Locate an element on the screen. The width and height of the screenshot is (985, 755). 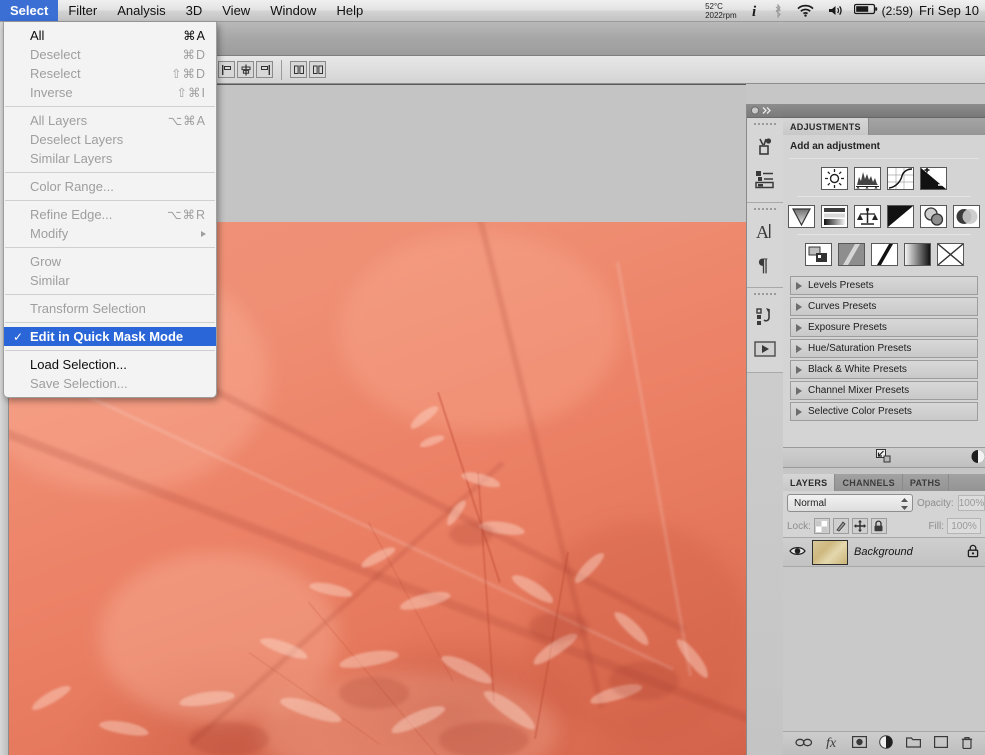
black-white-icon is located at coordinates (900, 216).